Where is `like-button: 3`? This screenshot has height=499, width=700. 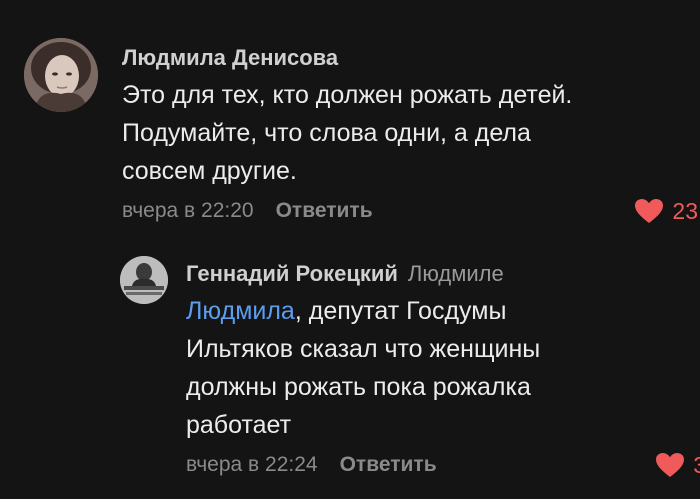
like-button: 3 is located at coordinates (677, 465).